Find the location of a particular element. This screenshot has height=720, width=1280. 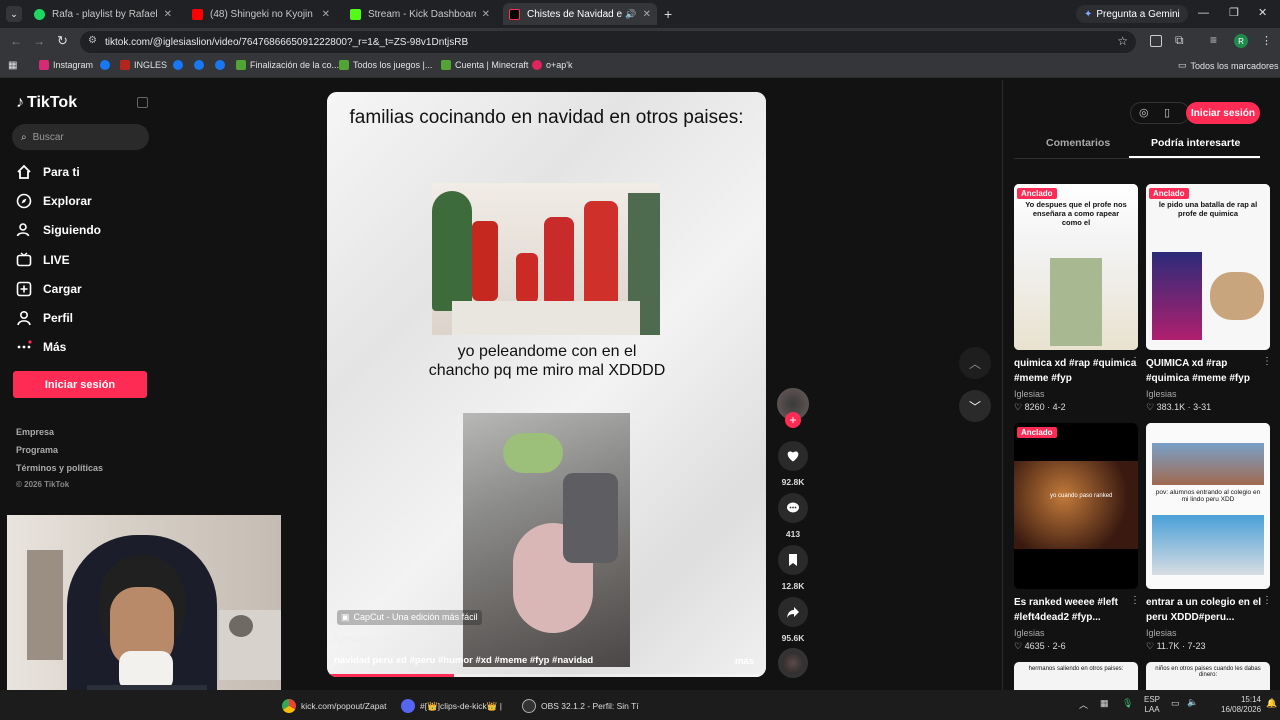

apps-icon: ▦ is located at coordinates (12, 65).